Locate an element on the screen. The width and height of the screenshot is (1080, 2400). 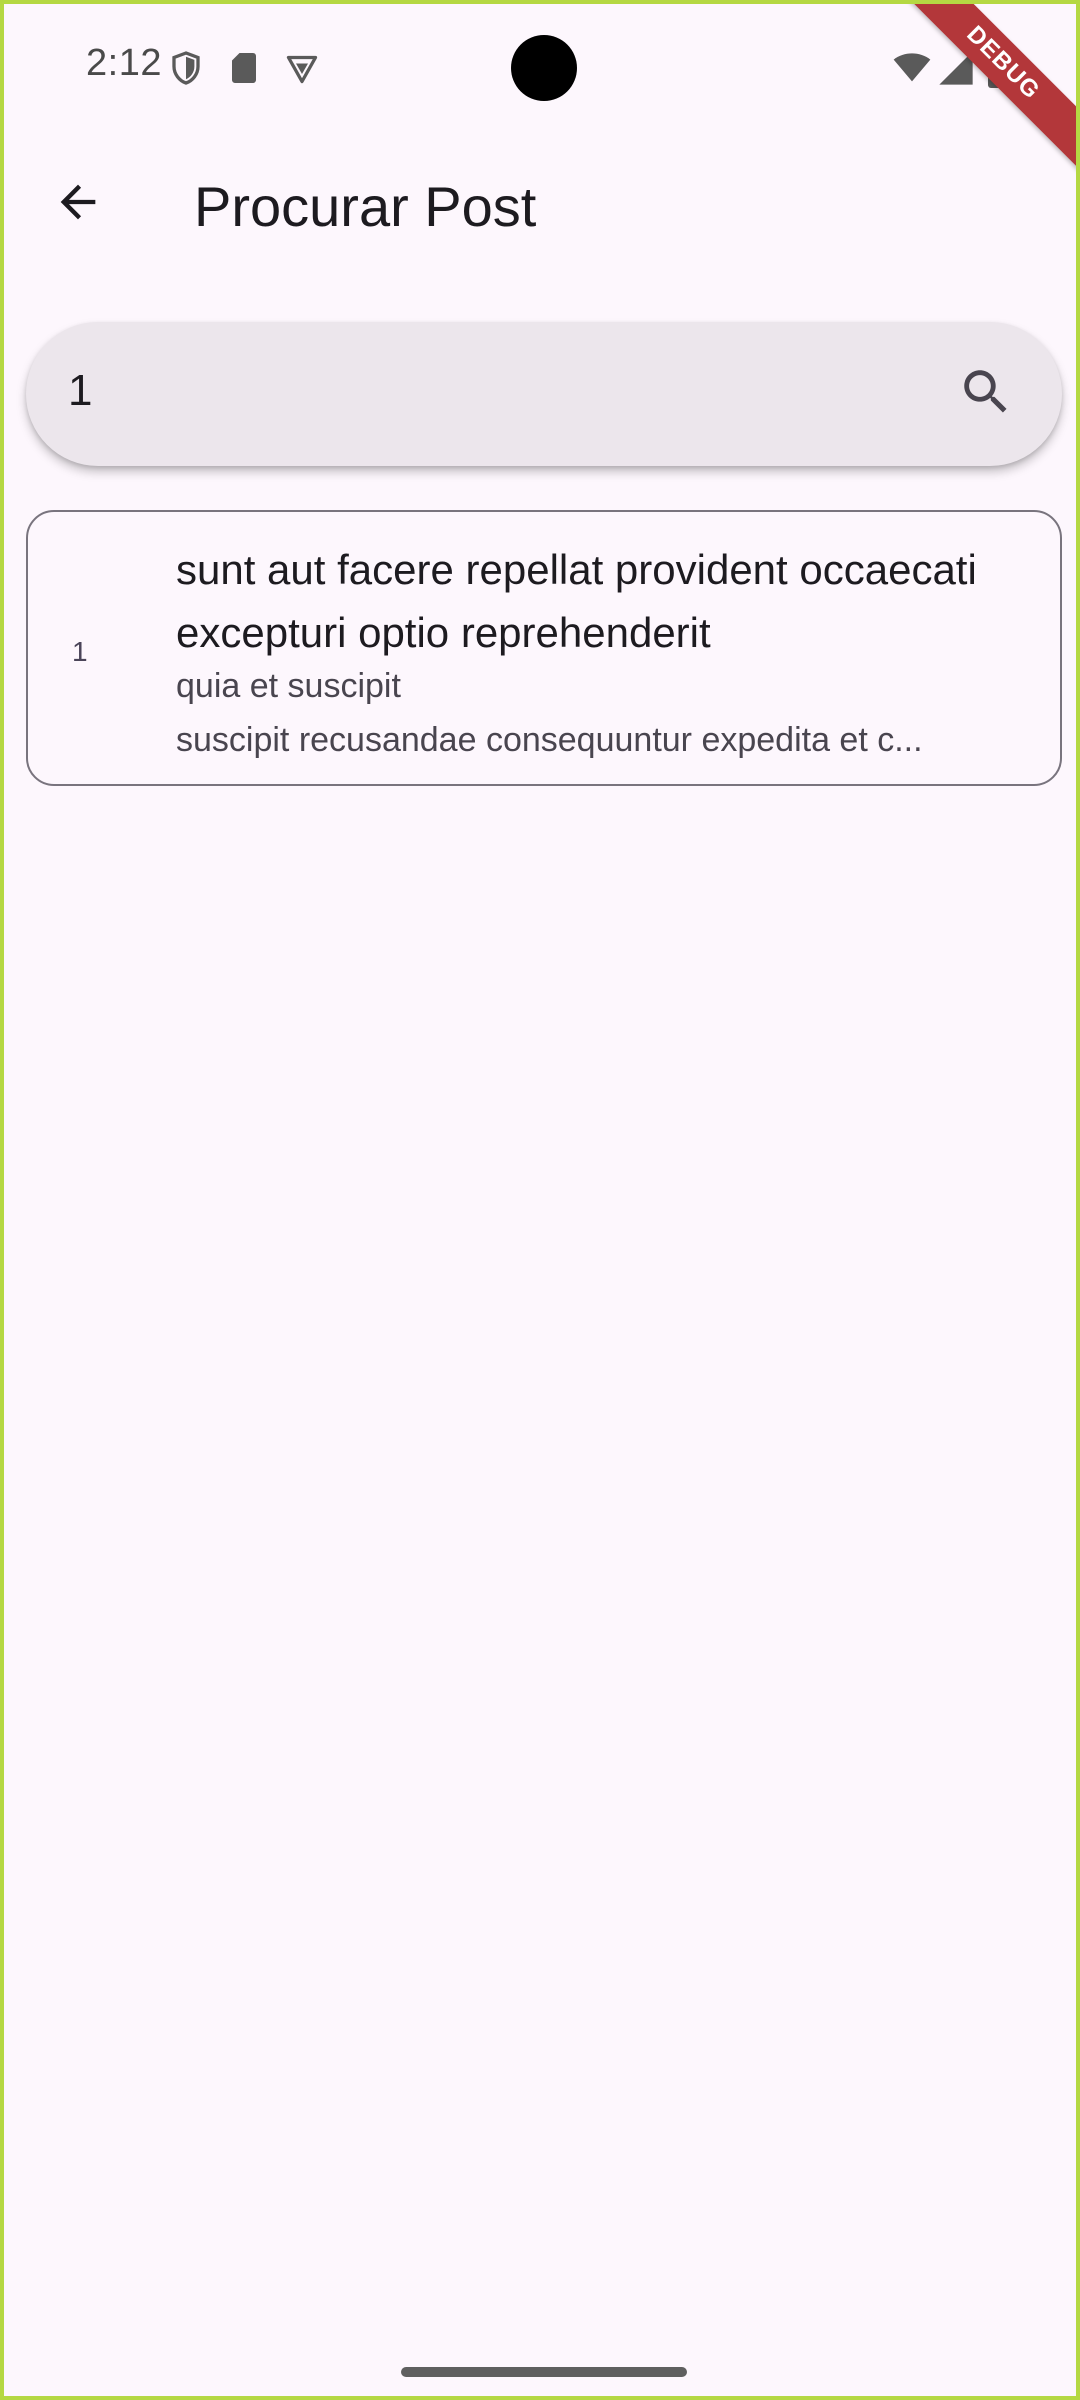
search-button is located at coordinates (986, 394).